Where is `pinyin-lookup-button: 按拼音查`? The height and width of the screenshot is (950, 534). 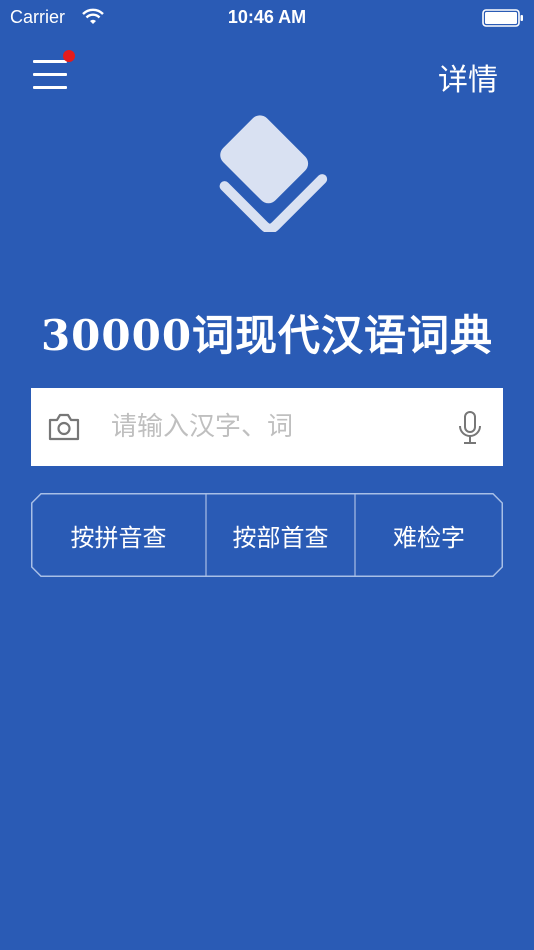 pinyin-lookup-button: 按拼音查 is located at coordinates (118, 535).